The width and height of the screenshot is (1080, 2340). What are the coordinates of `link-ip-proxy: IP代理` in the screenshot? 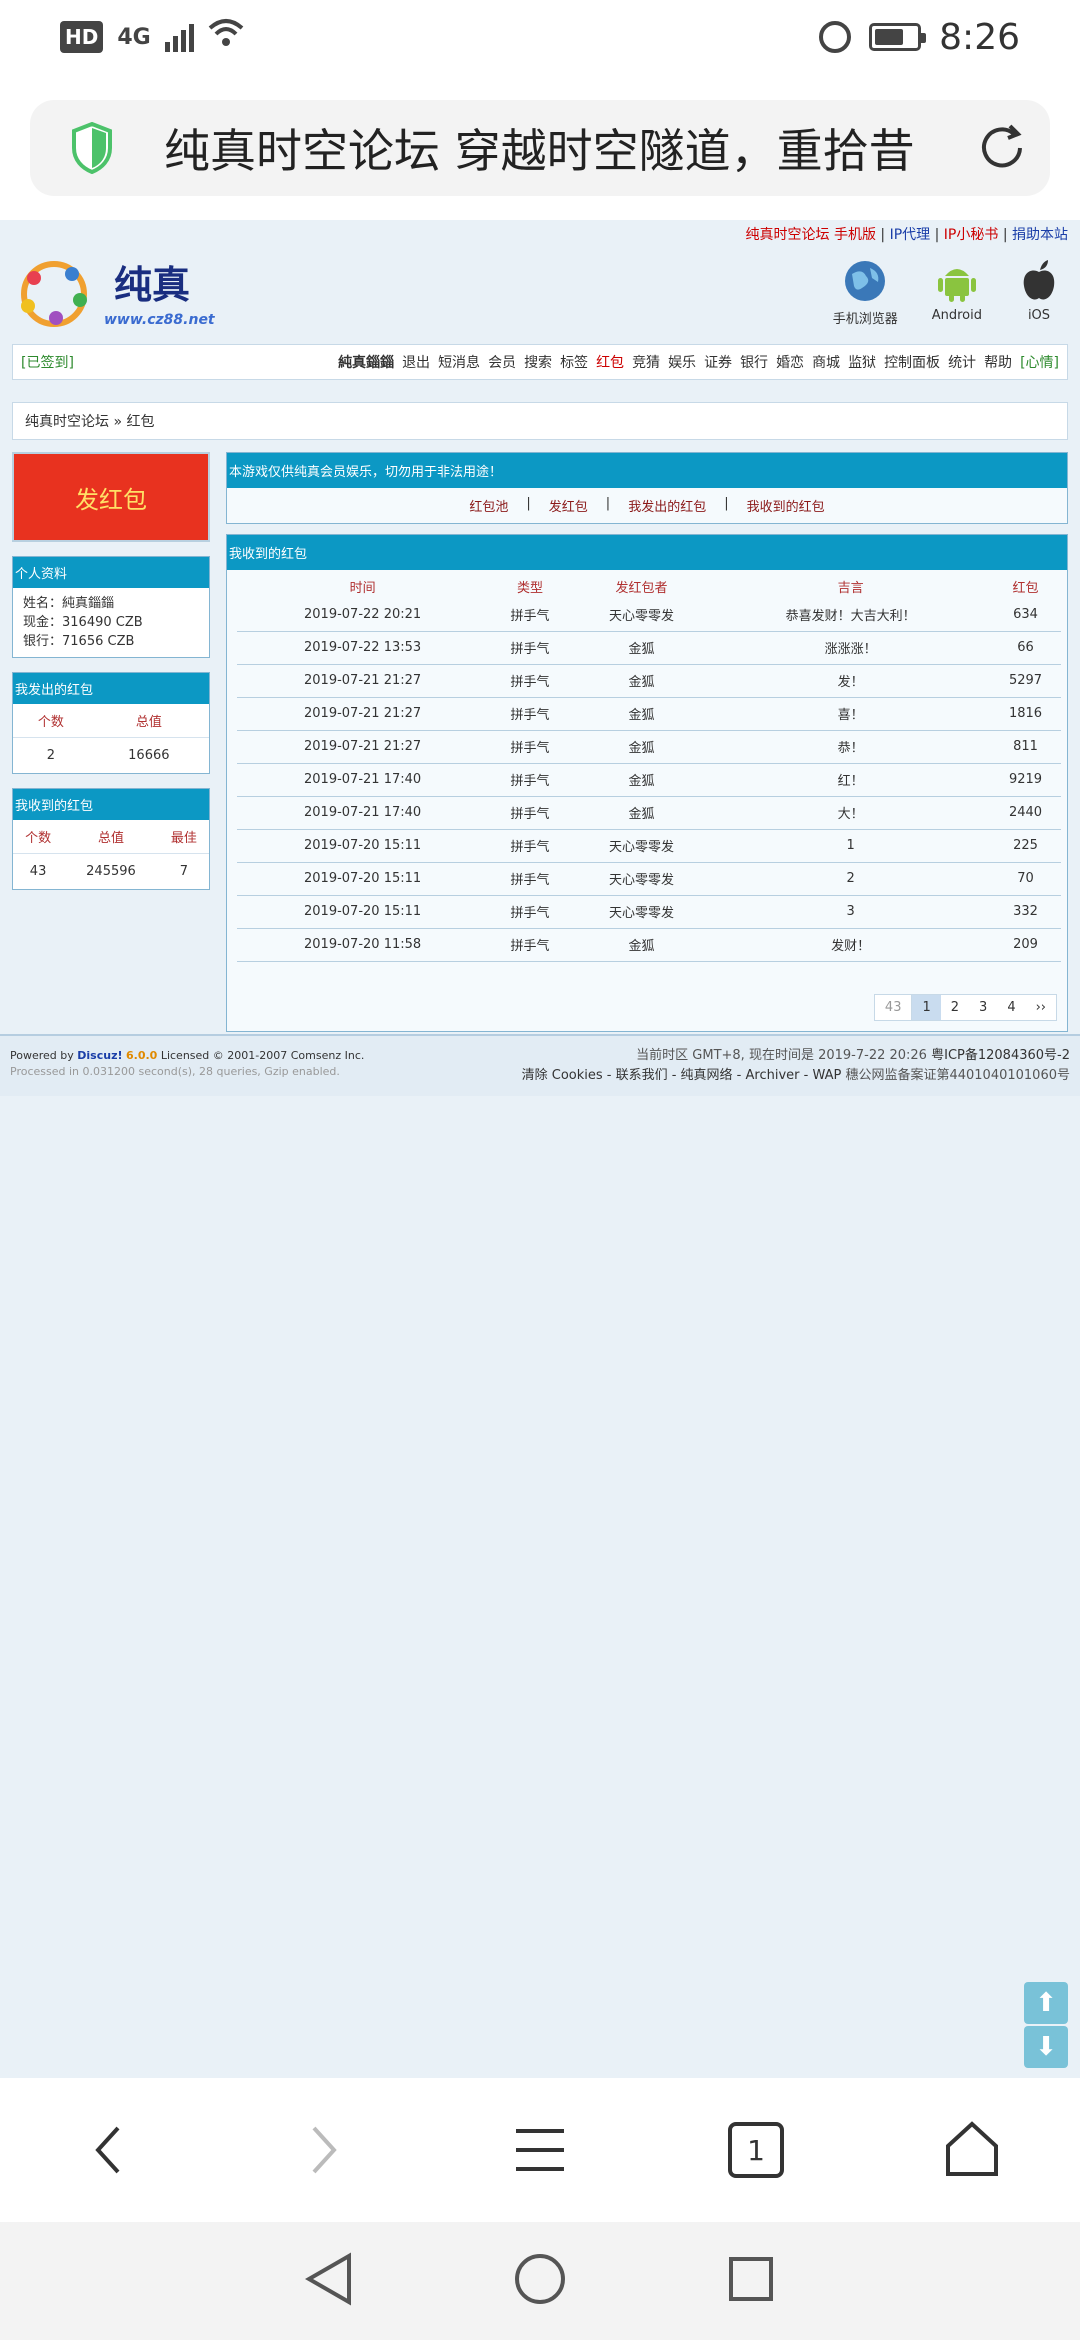 It's located at (910, 235).